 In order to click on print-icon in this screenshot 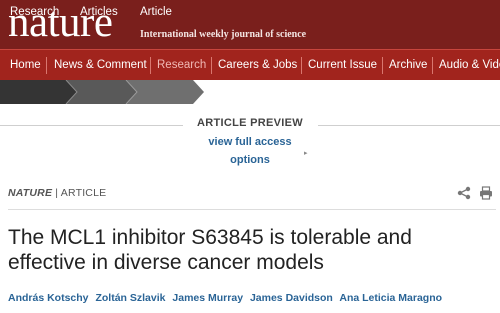, I will do `click(486, 193)`.